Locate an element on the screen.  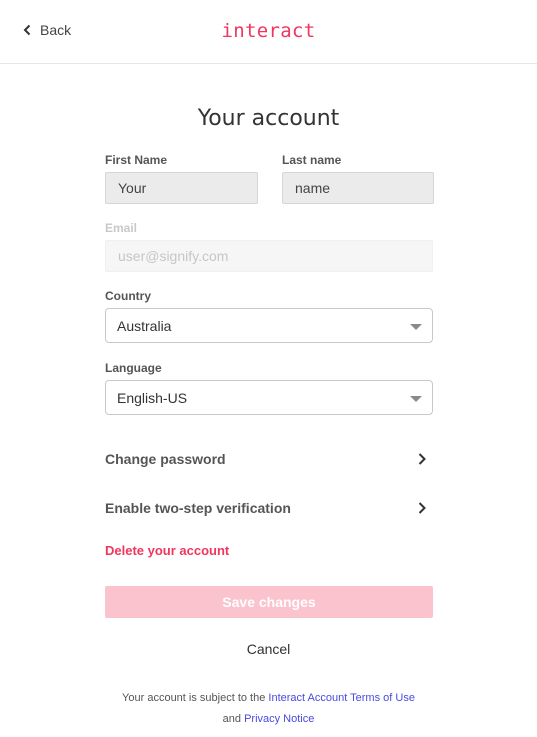
two-step-verification-link: Enable two-step verification is located at coordinates (269, 508).